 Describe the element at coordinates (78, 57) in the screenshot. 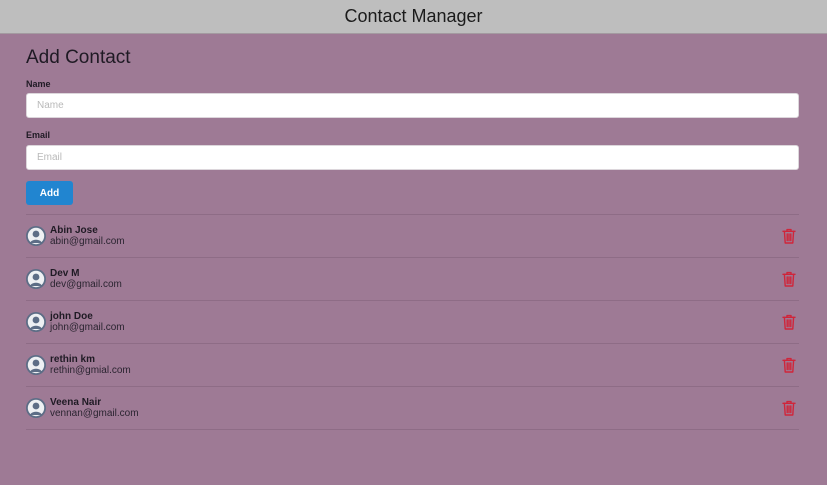

I see `page-title: Add Contact` at that location.